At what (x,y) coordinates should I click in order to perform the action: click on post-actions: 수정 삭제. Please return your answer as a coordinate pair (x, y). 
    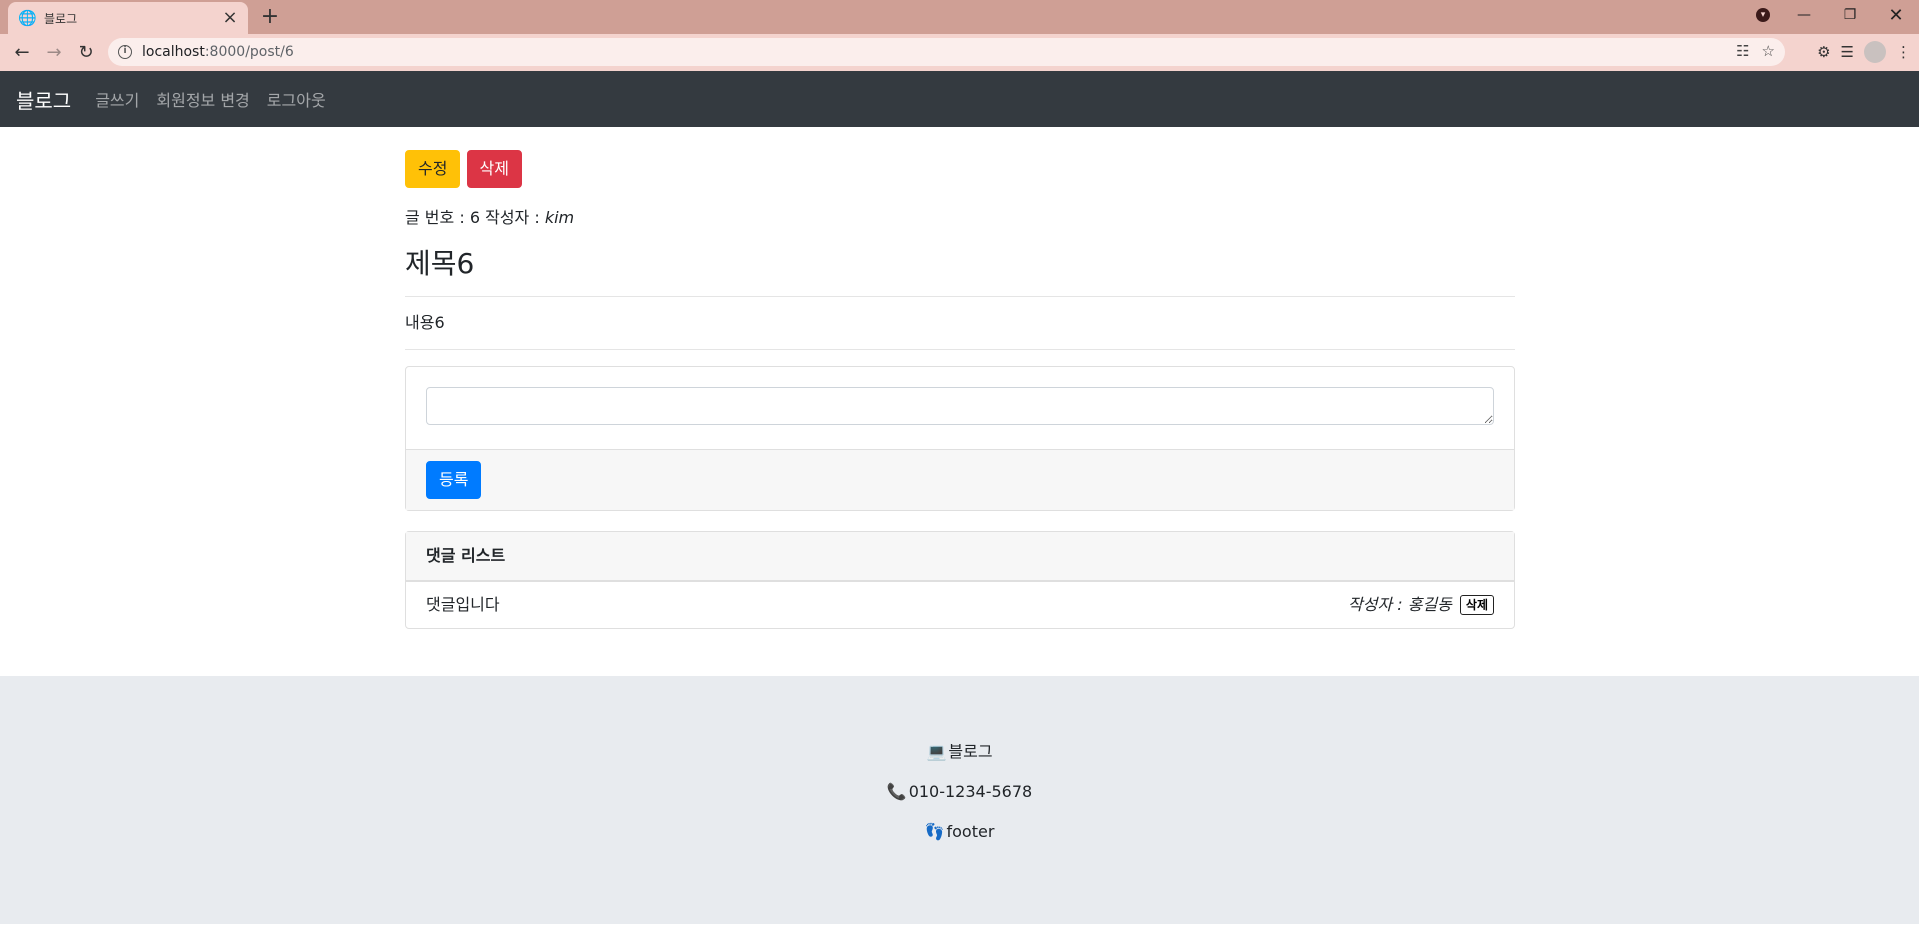
    Looking at the image, I should click on (960, 169).